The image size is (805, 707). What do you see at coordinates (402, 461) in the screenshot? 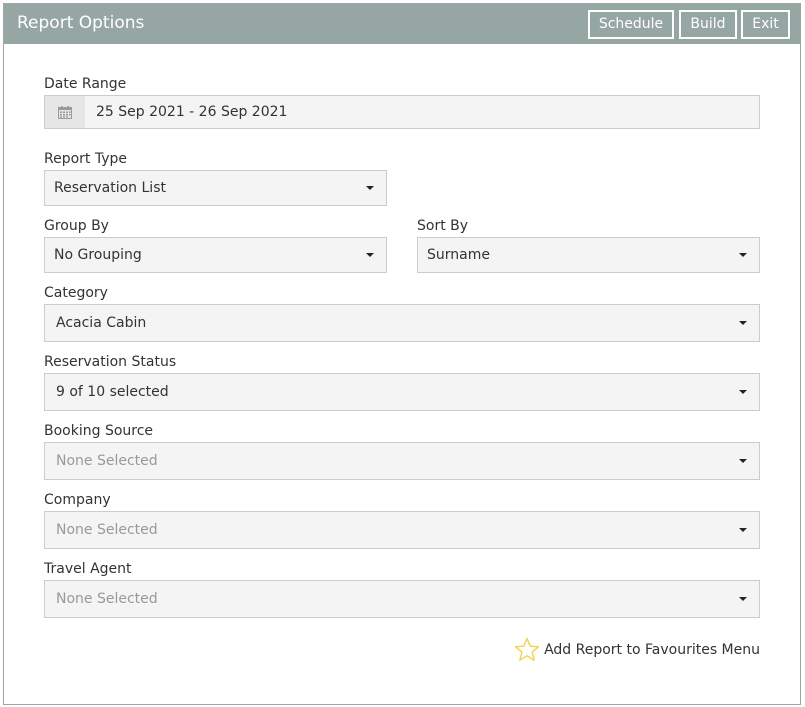
I see `booking-source-select: None Selected` at bounding box center [402, 461].